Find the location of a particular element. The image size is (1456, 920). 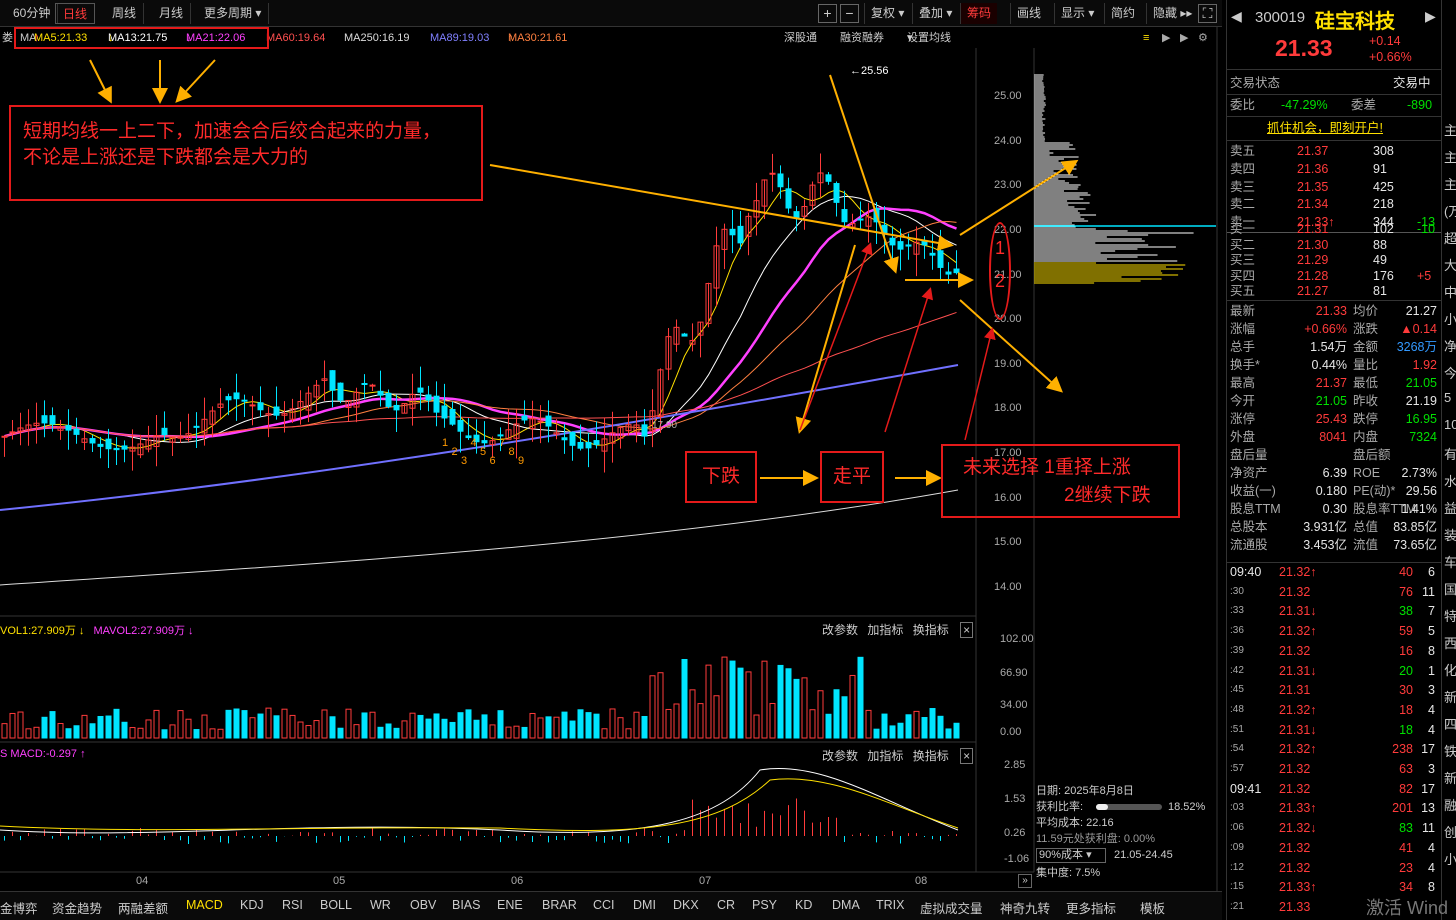

stat-value: 21.27 is located at coordinates (1421, 311).